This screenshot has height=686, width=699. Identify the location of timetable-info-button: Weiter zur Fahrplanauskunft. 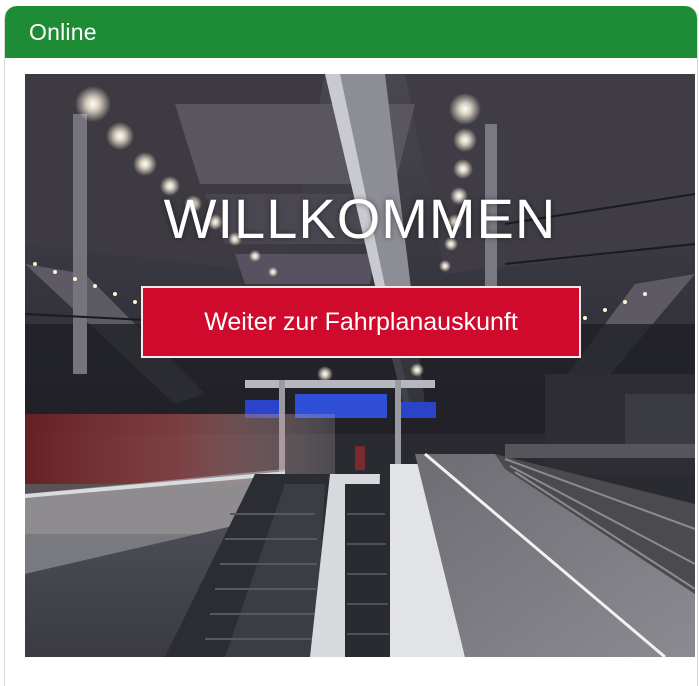
(361, 322).